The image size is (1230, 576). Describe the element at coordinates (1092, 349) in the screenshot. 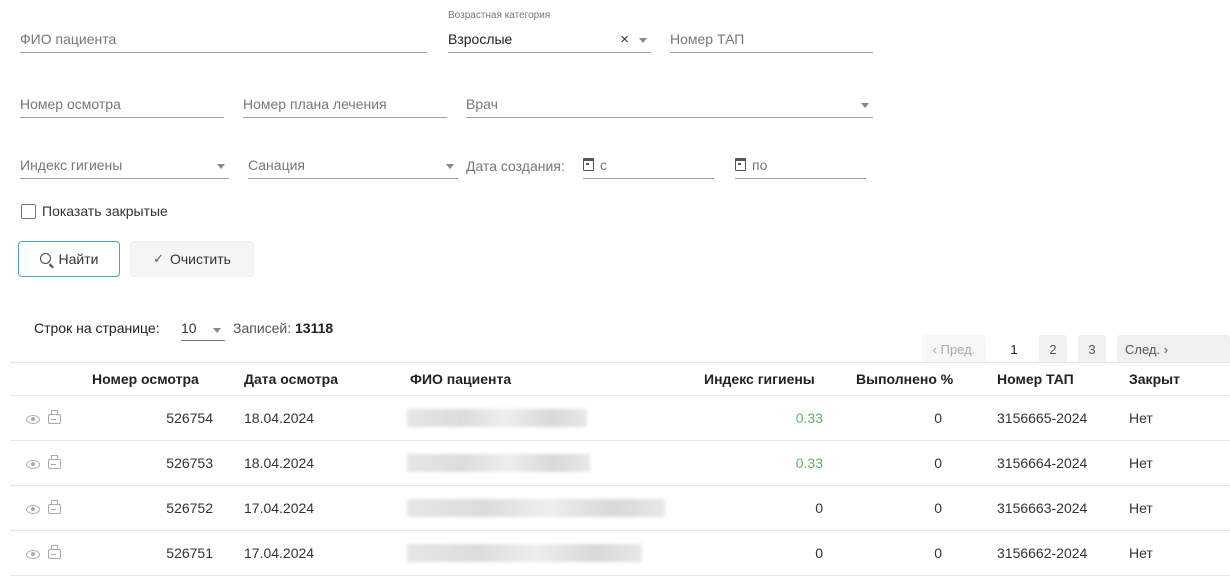

I see `page-3-button: 3` at that location.